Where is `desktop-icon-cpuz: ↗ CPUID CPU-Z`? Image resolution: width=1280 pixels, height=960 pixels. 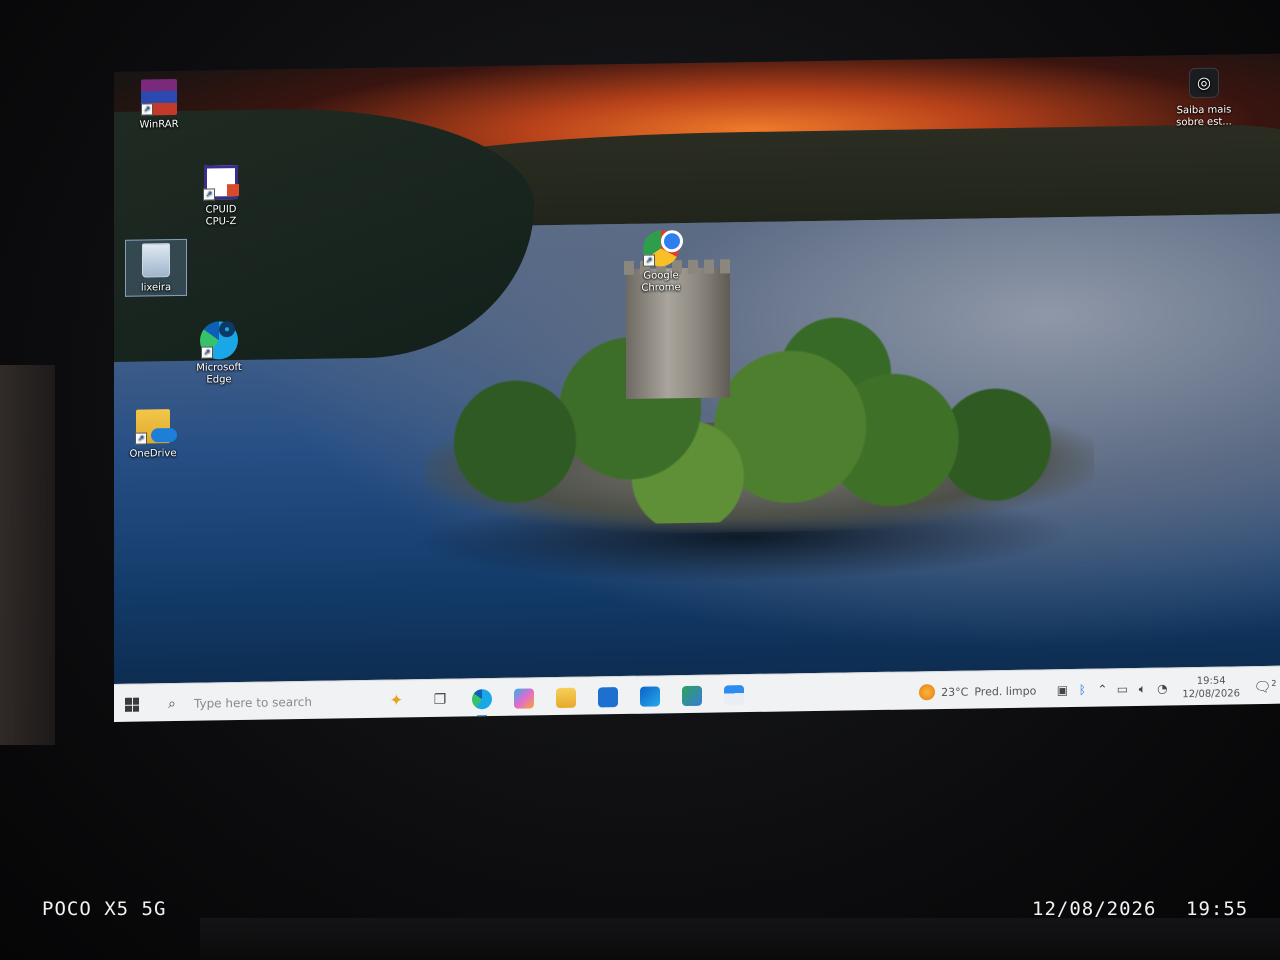
desktop-icon-cpuz: ↗ CPUID CPU-Z is located at coordinates (221, 195).